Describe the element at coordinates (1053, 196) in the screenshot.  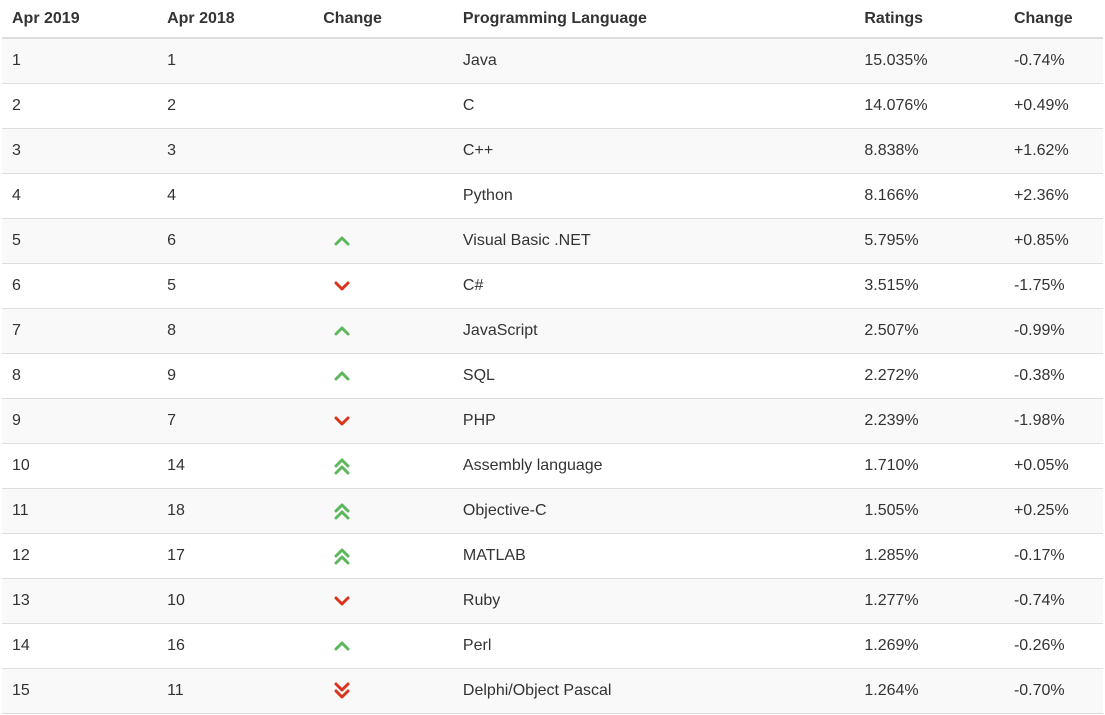
I see `rating-change: +2.36%` at that location.